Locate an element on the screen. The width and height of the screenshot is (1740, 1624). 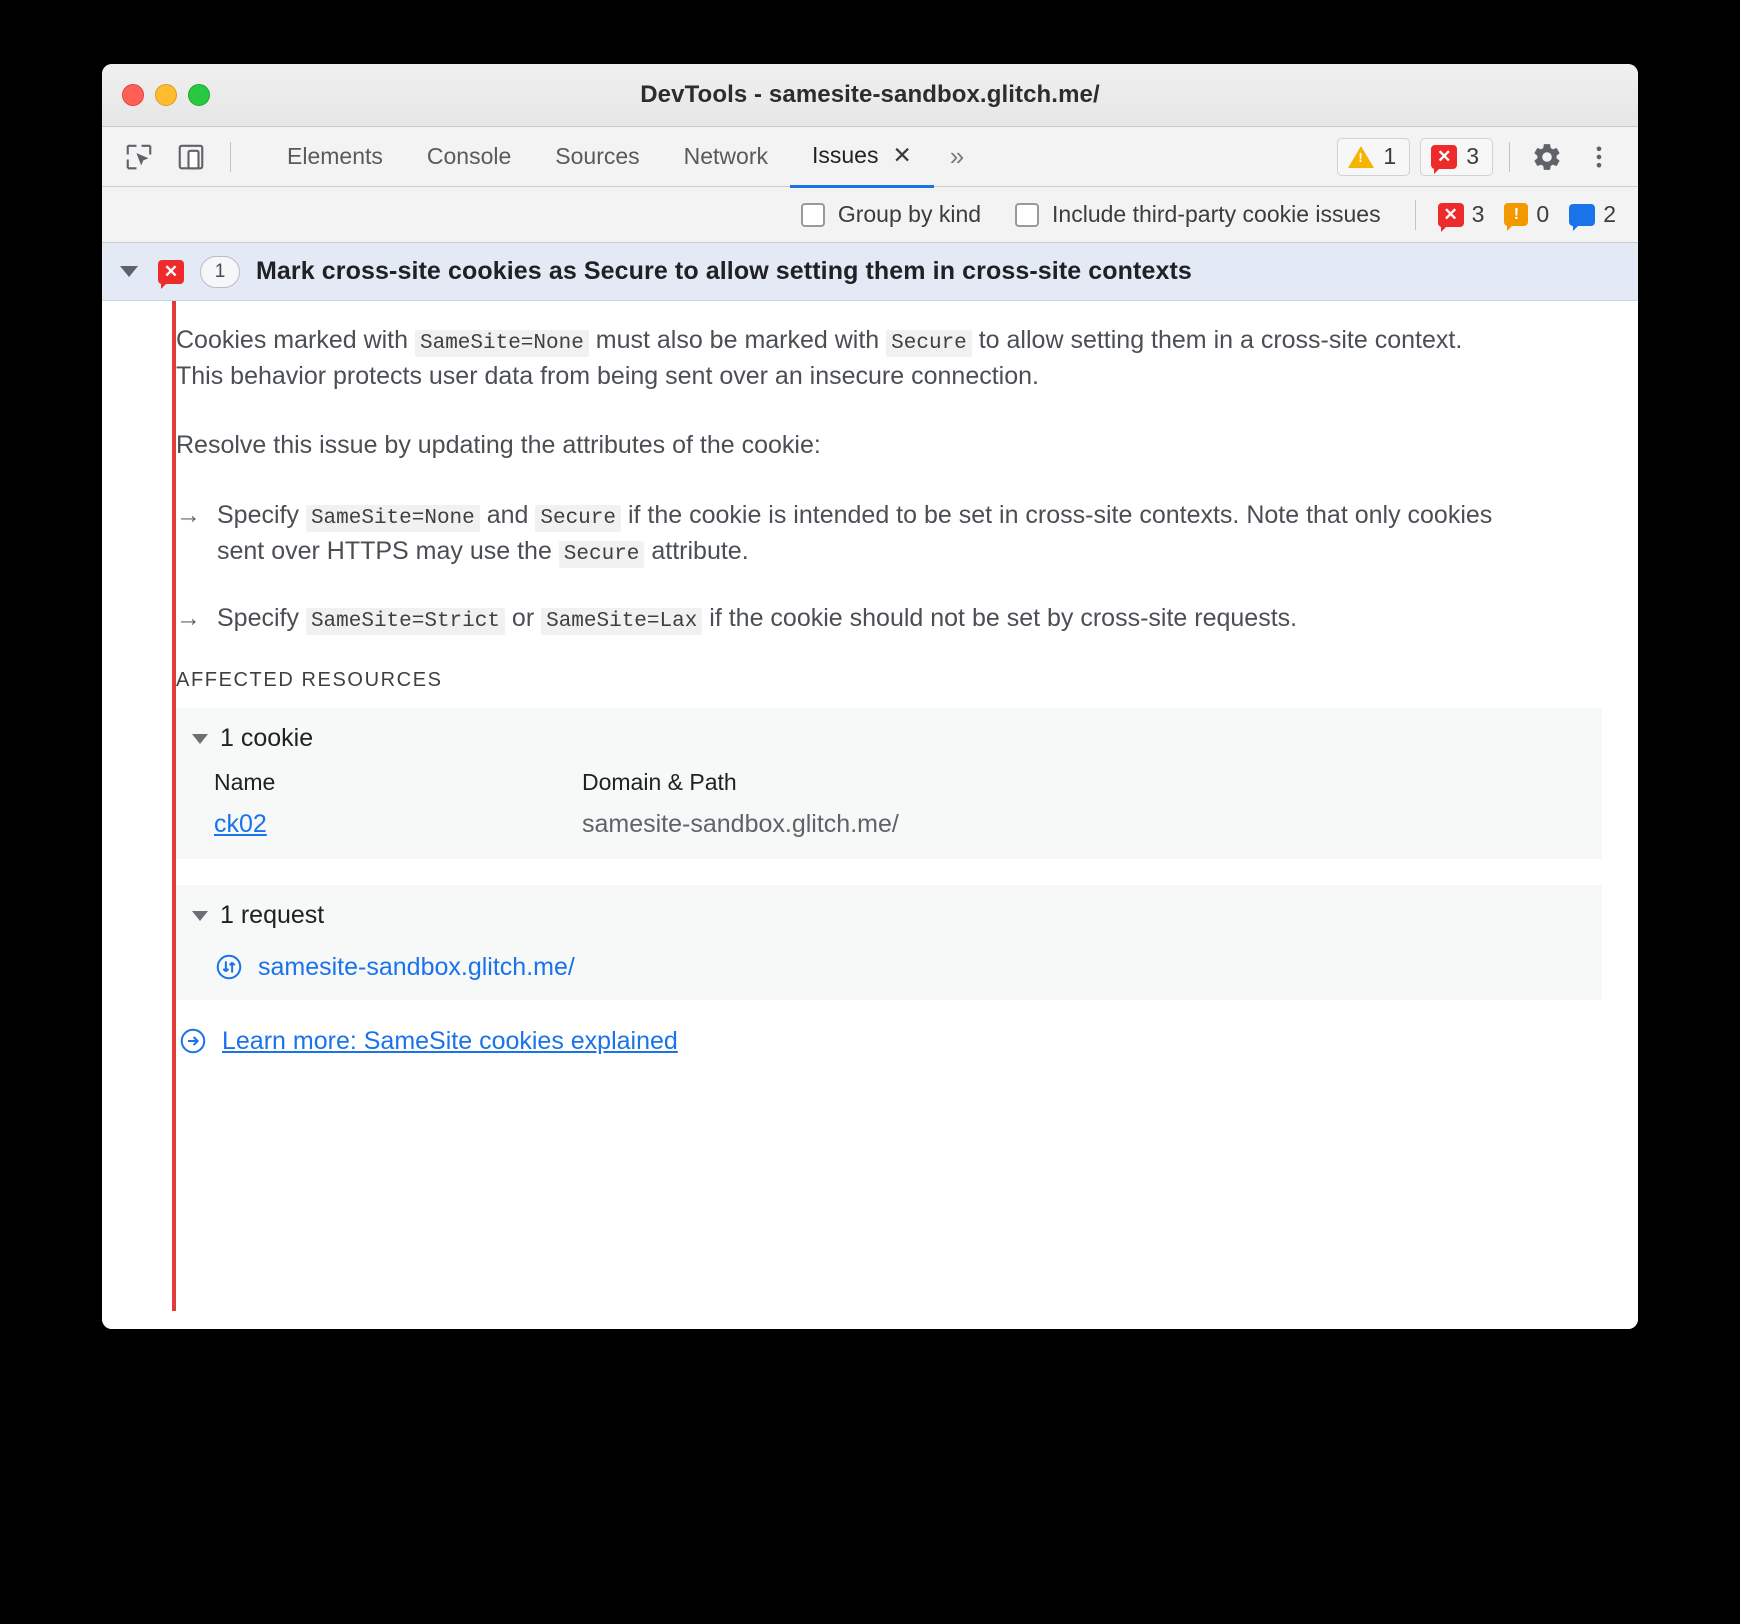
tab-console-label: Console is located at coordinates (469, 156).